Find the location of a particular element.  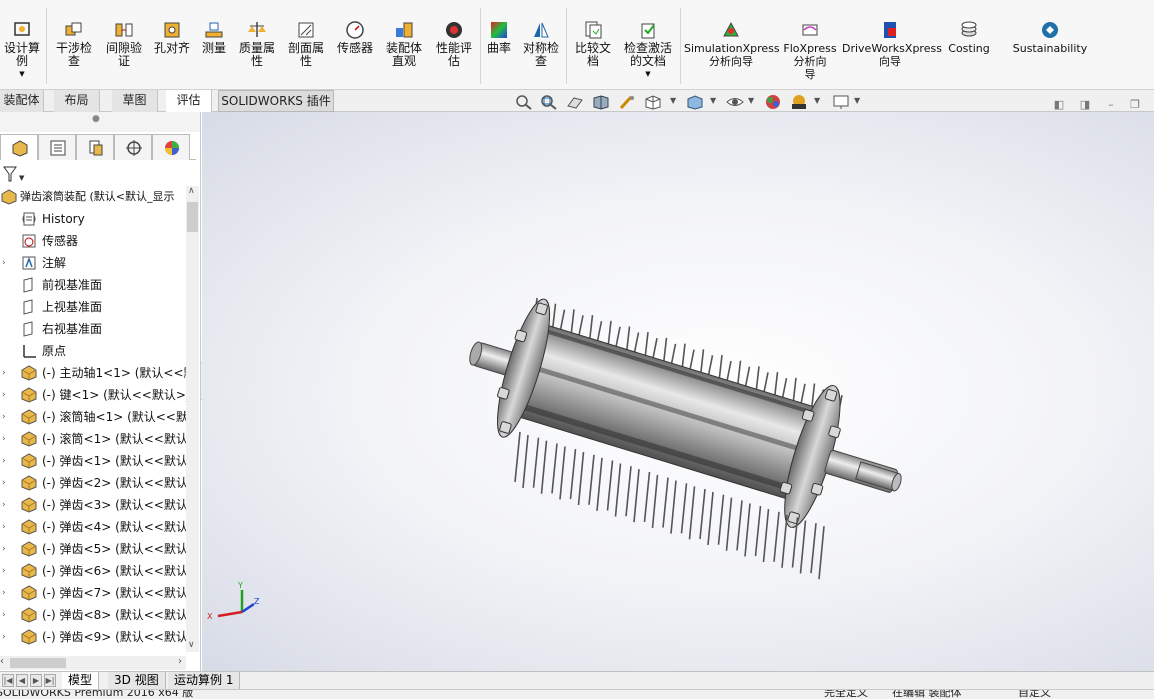

restore-left-icon: ◧ is located at coordinates (1059, 105).